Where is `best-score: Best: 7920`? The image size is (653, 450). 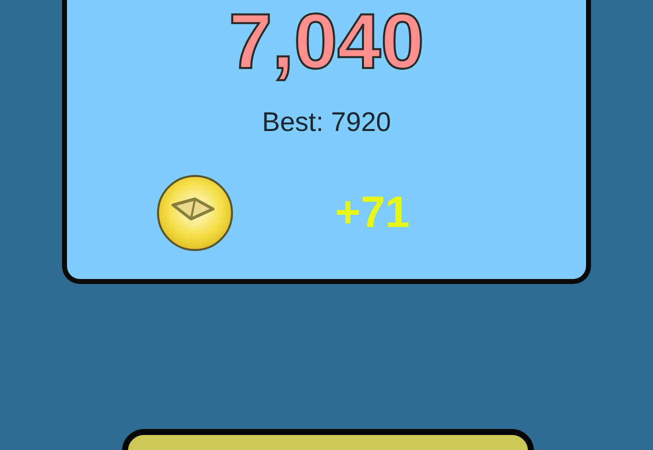
best-score: Best: 7920 is located at coordinates (327, 122).